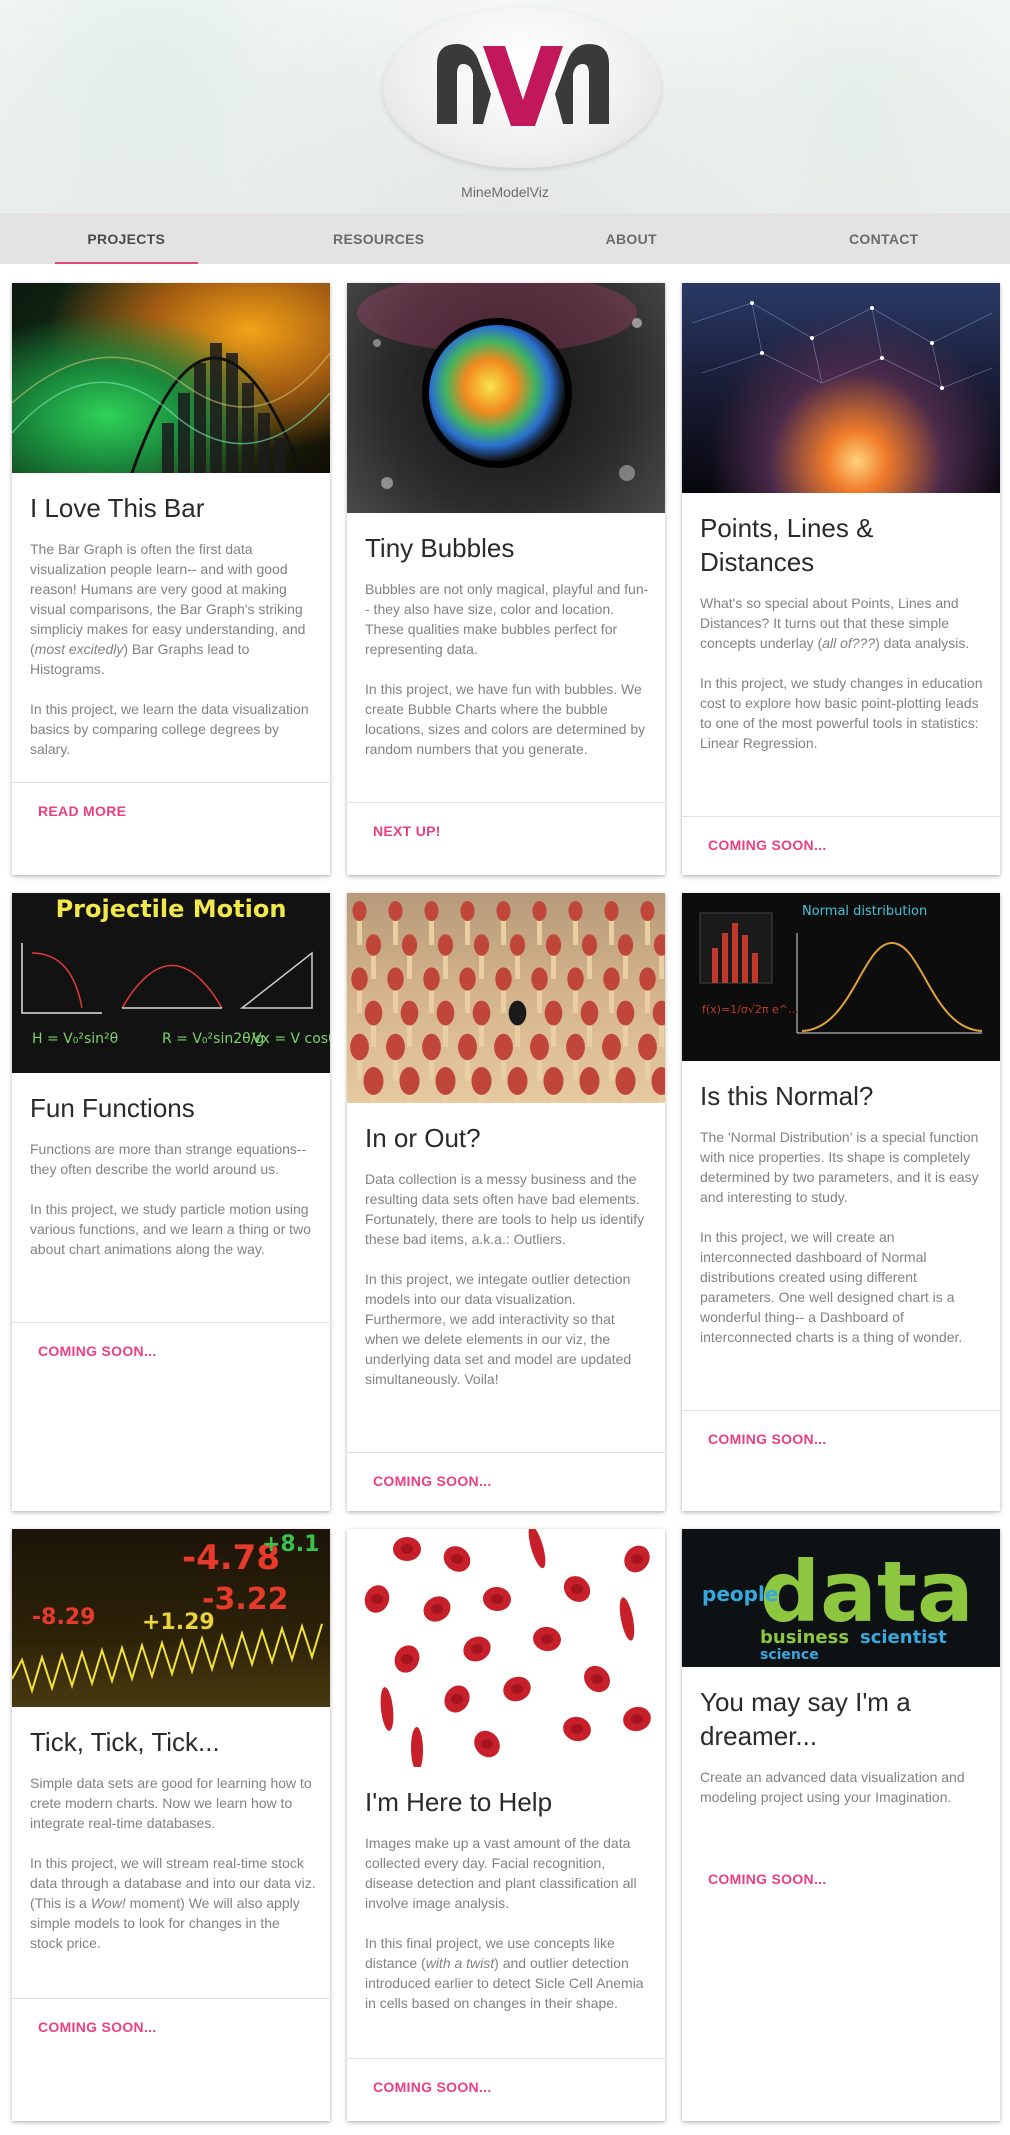  Describe the element at coordinates (171, 378) in the screenshot. I see `bar-graph-image` at that location.